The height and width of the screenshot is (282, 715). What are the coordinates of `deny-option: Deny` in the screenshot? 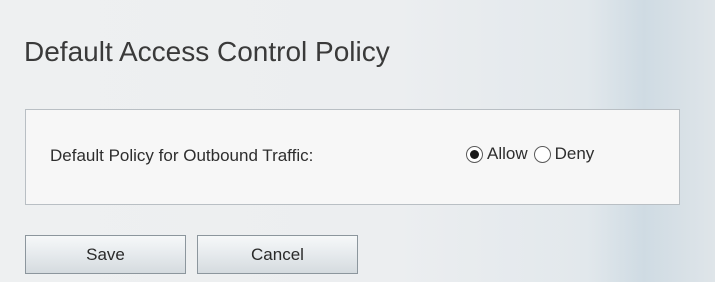 It's located at (564, 154).